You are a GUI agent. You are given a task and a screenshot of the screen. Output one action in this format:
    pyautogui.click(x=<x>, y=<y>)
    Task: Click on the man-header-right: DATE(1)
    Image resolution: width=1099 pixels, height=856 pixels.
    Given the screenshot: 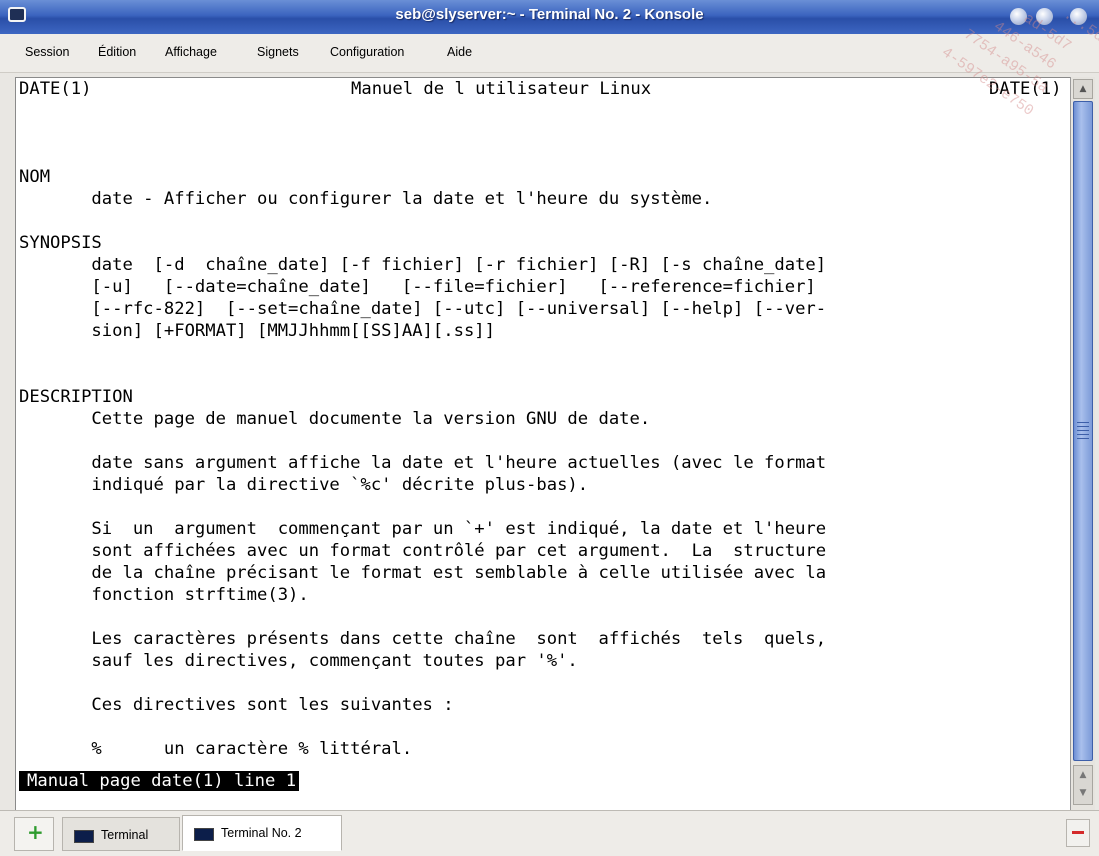 What is the action you would take?
    pyautogui.click(x=1025, y=89)
    